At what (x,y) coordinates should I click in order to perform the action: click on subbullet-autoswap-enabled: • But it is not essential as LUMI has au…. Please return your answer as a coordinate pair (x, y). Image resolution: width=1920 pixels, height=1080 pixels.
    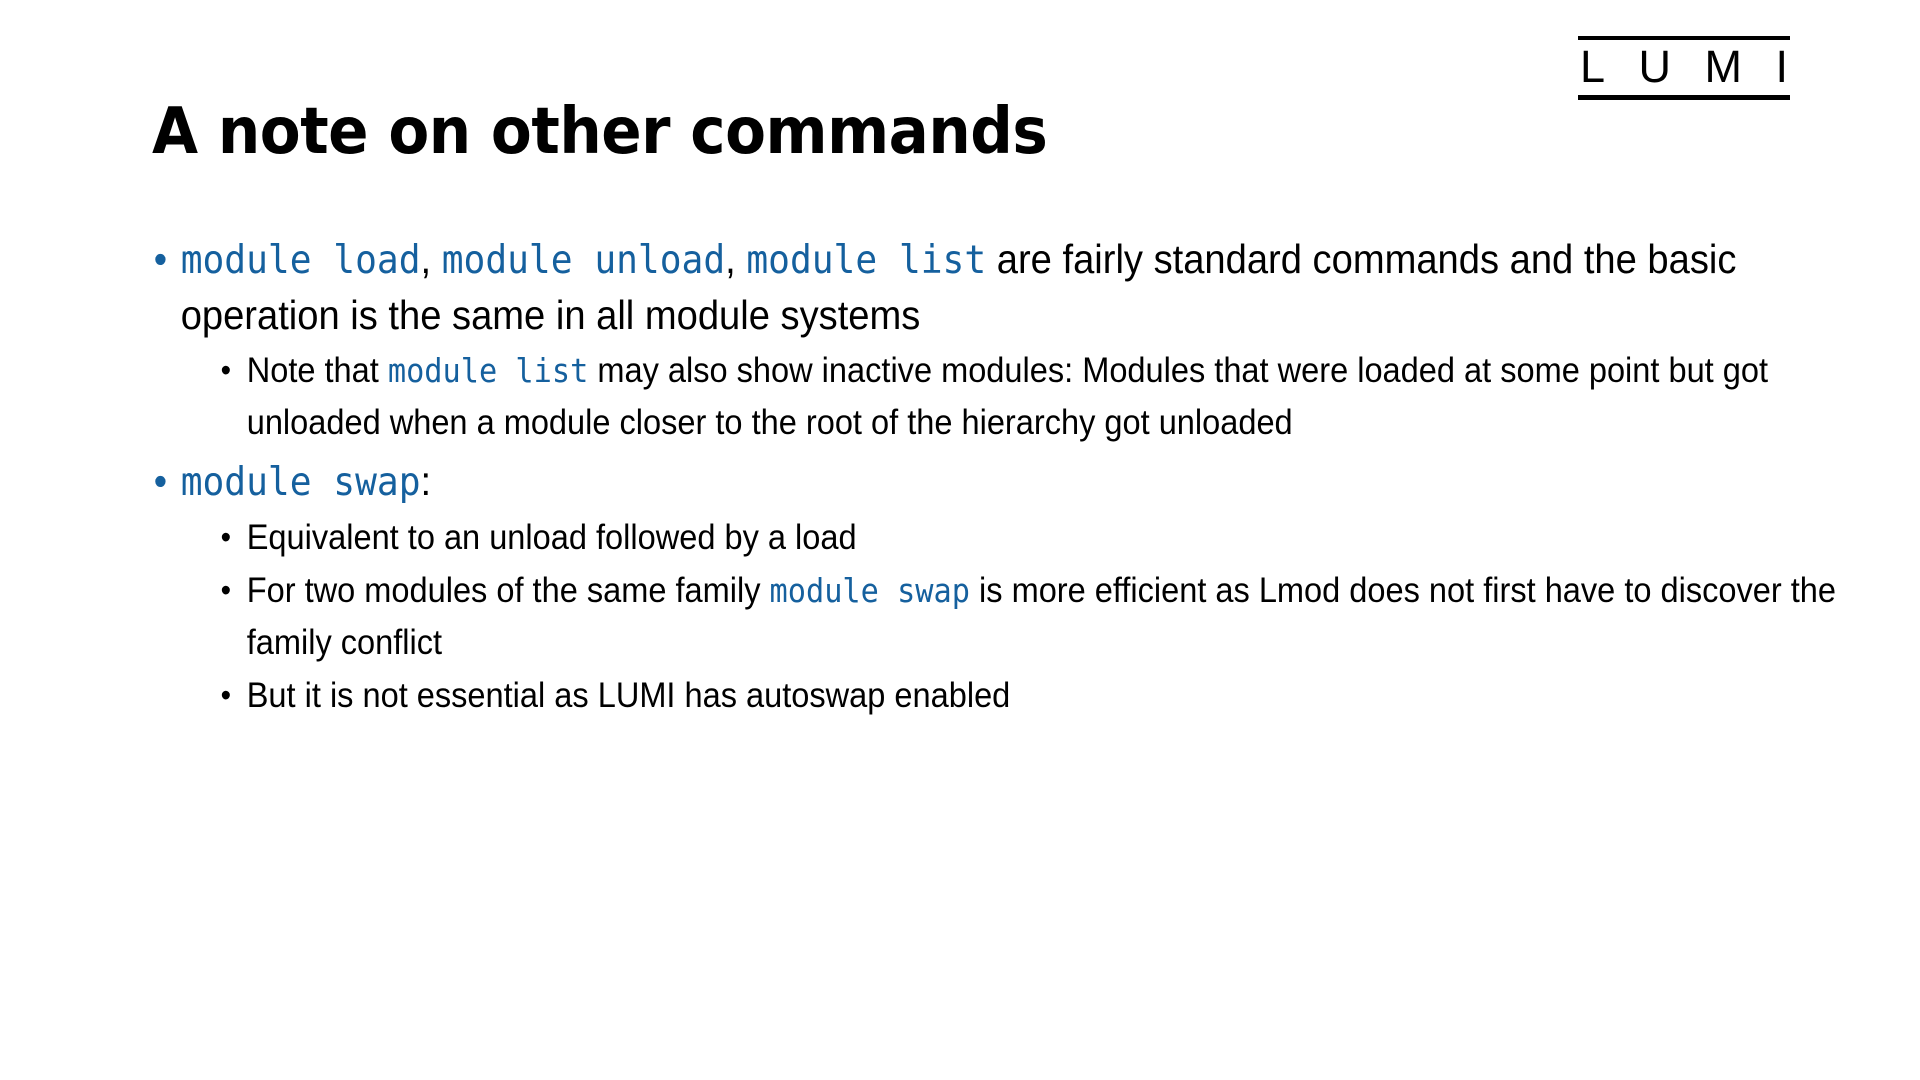
    Looking at the image, I should click on (1027, 695).